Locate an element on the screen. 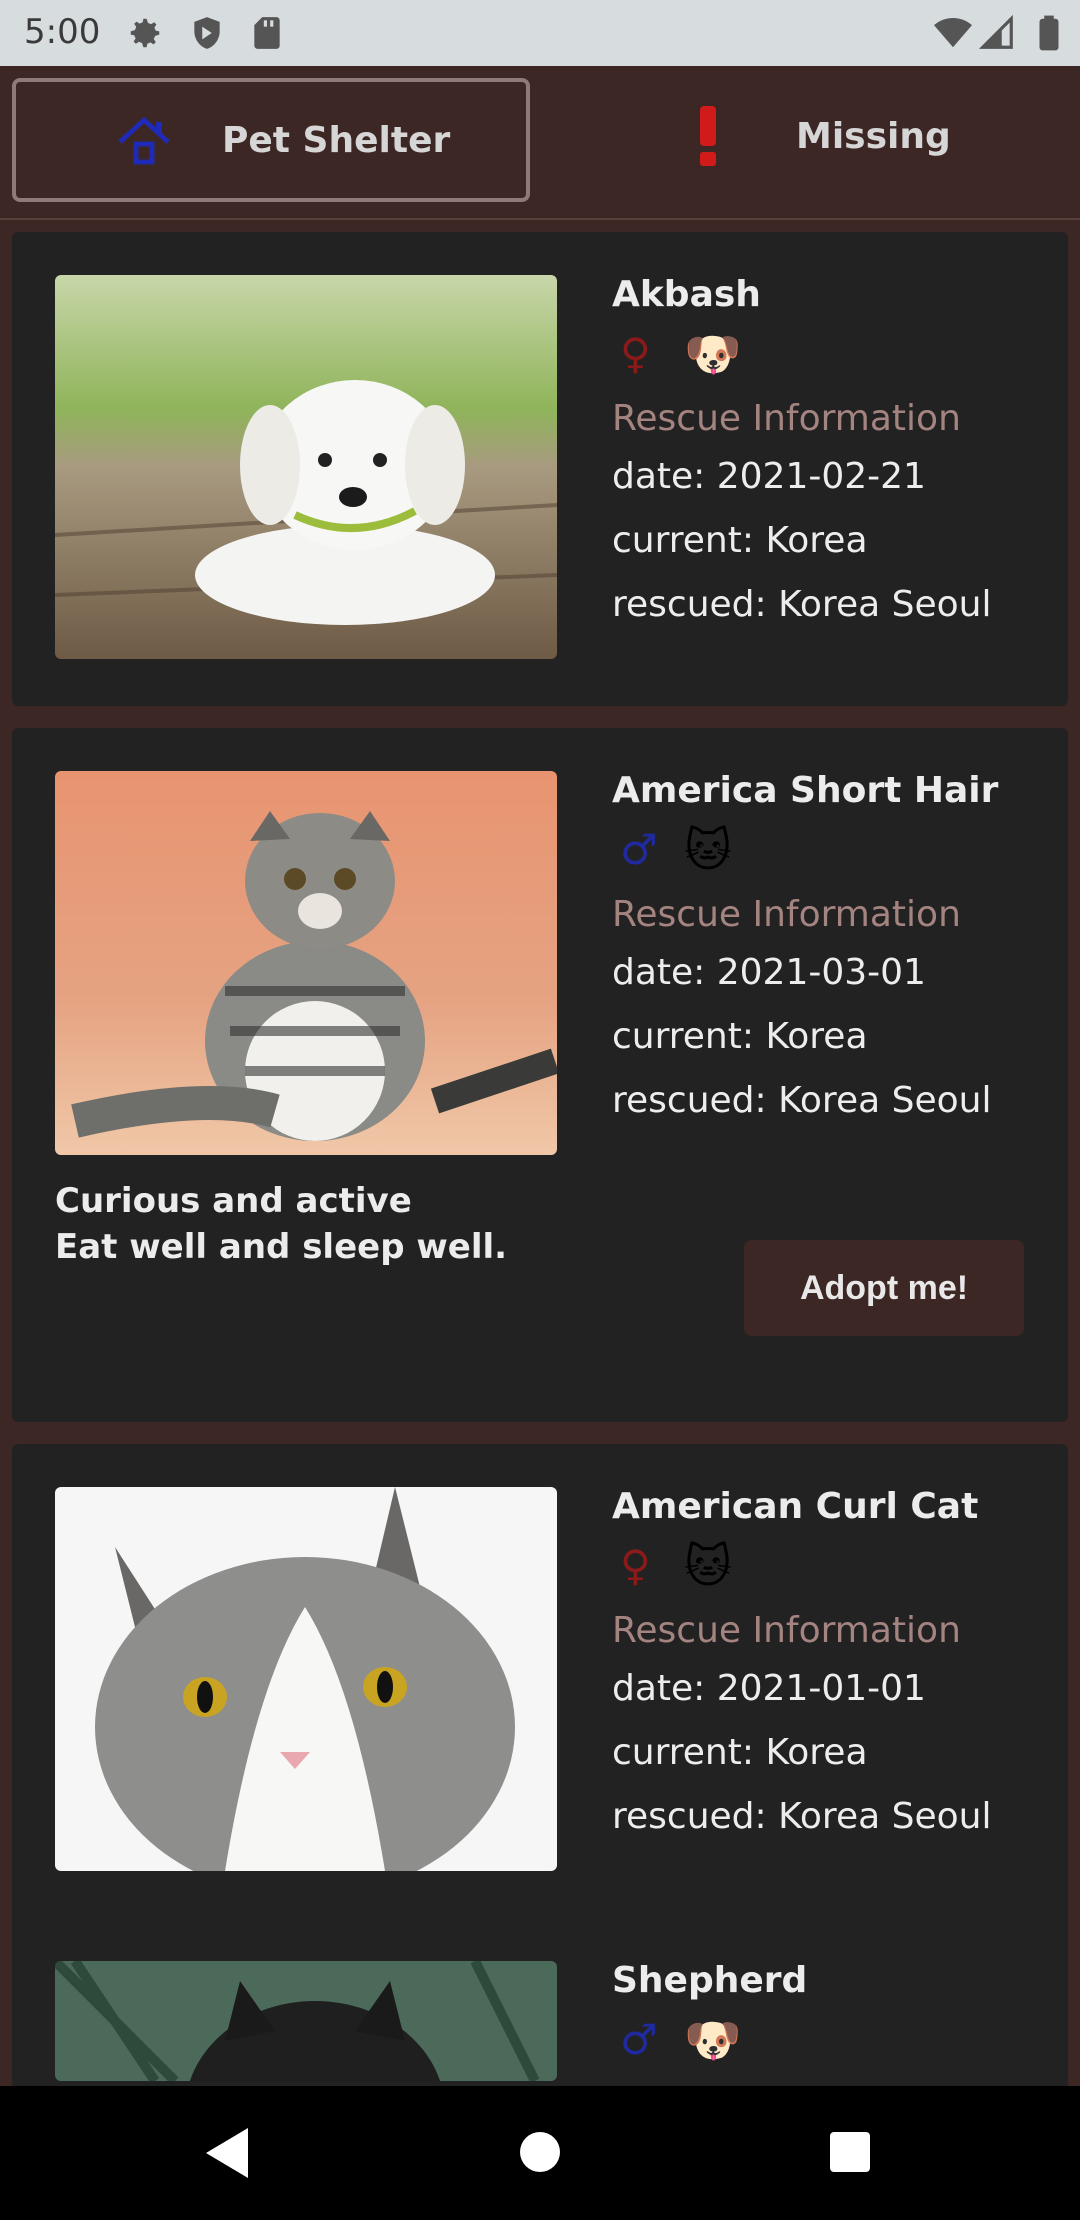 The image size is (1080, 2220). tab-bar: Pet Shelter Missing is located at coordinates (540, 143).